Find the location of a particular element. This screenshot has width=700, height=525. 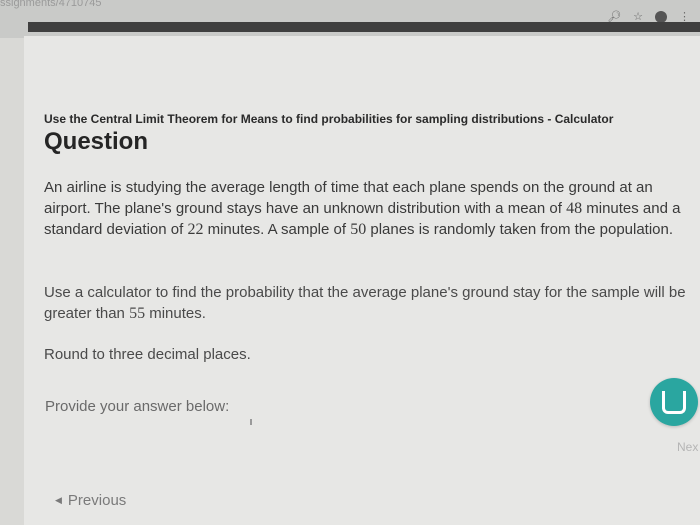

chevron-left-icon: ◀ is located at coordinates (58, 500).